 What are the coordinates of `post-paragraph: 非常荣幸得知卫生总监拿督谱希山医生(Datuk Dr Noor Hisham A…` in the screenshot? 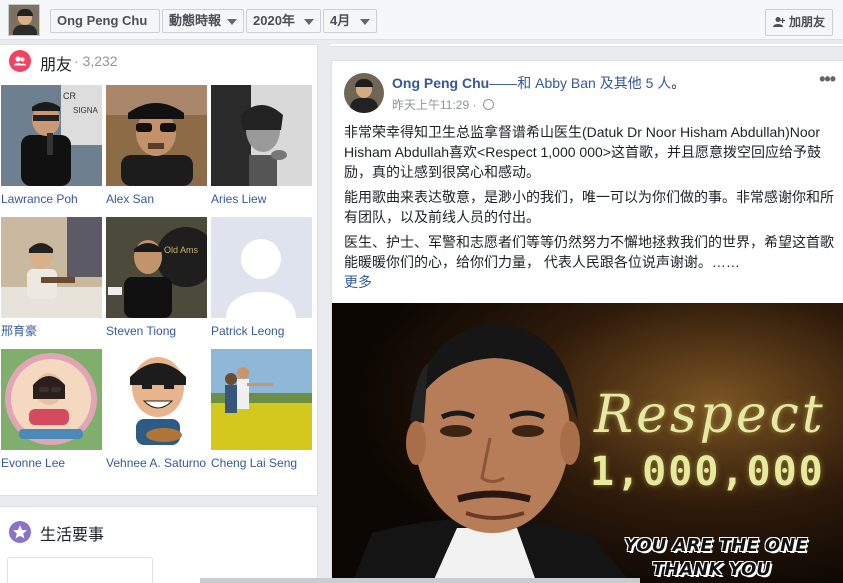 It's located at (582, 152).